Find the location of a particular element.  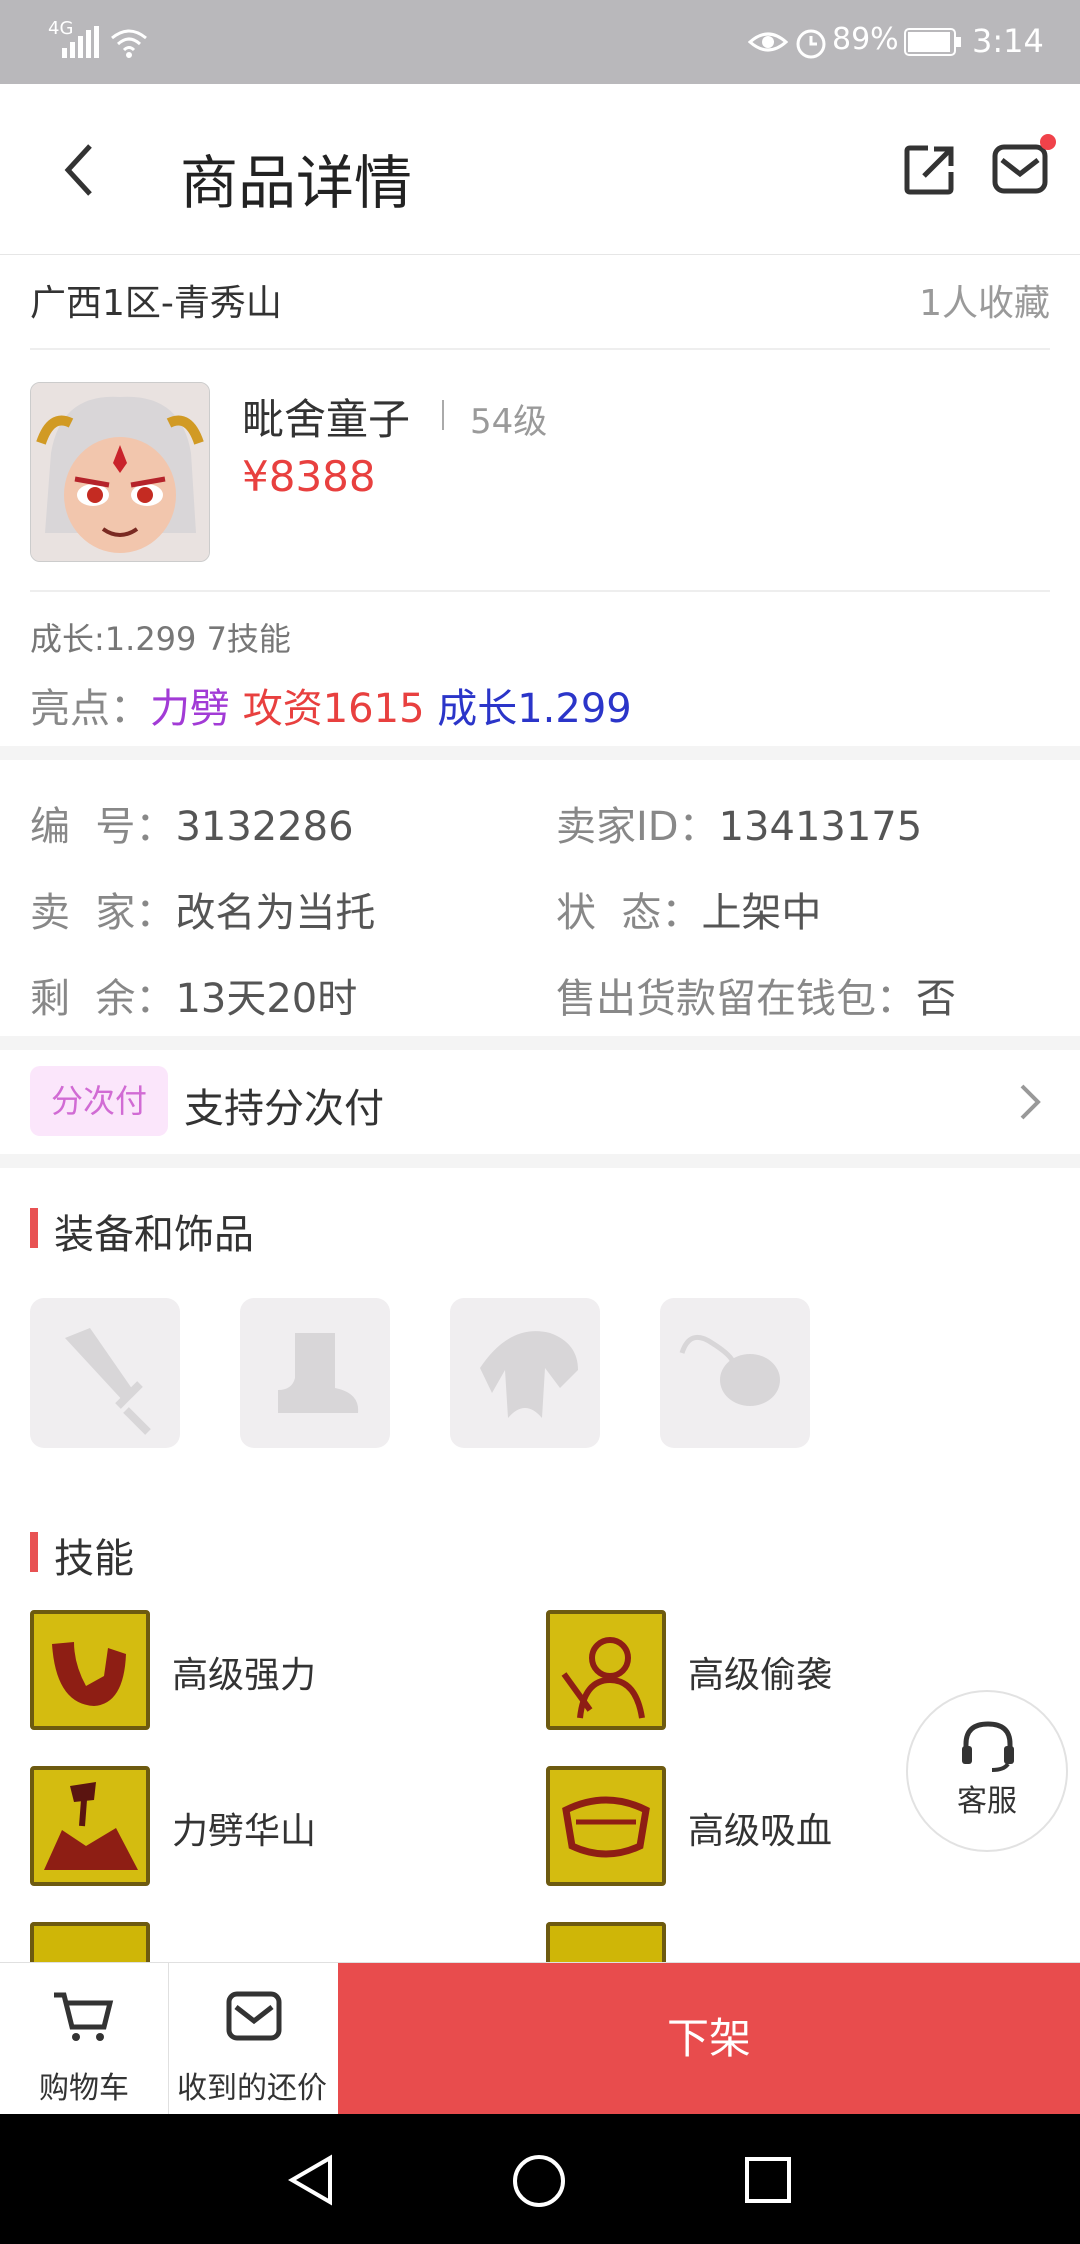

armor-icon is located at coordinates (529, 1374).